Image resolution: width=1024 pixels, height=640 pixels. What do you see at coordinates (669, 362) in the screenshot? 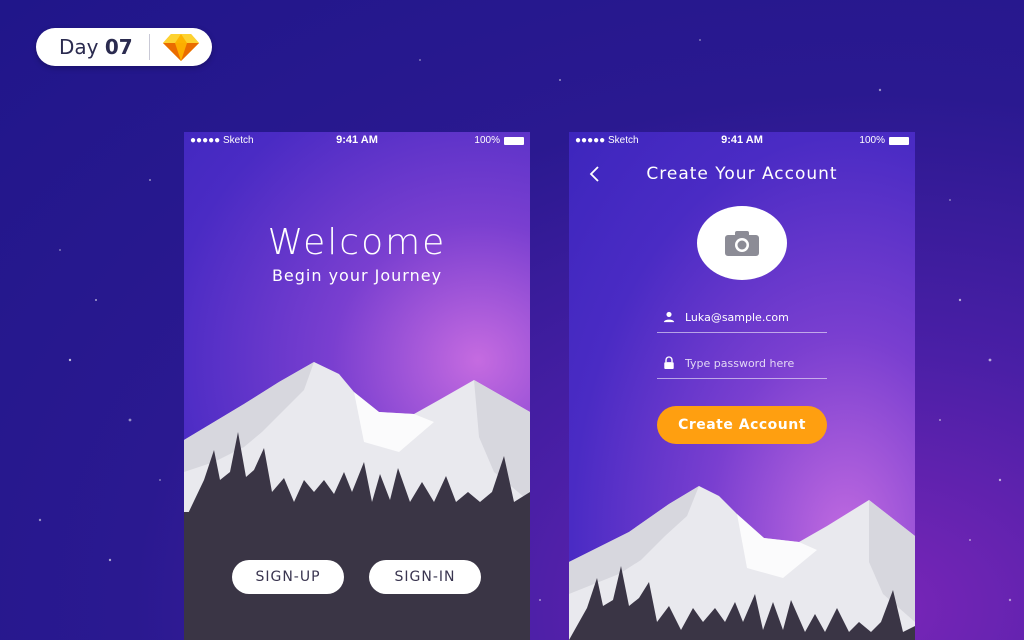
I see `lock-icon` at bounding box center [669, 362].